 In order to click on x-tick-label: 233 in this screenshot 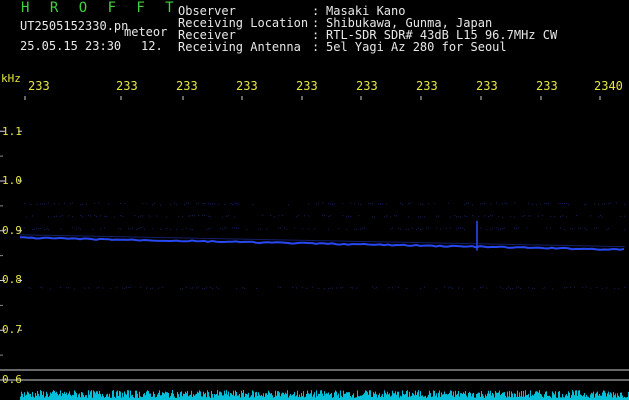, I will do `click(487, 86)`.